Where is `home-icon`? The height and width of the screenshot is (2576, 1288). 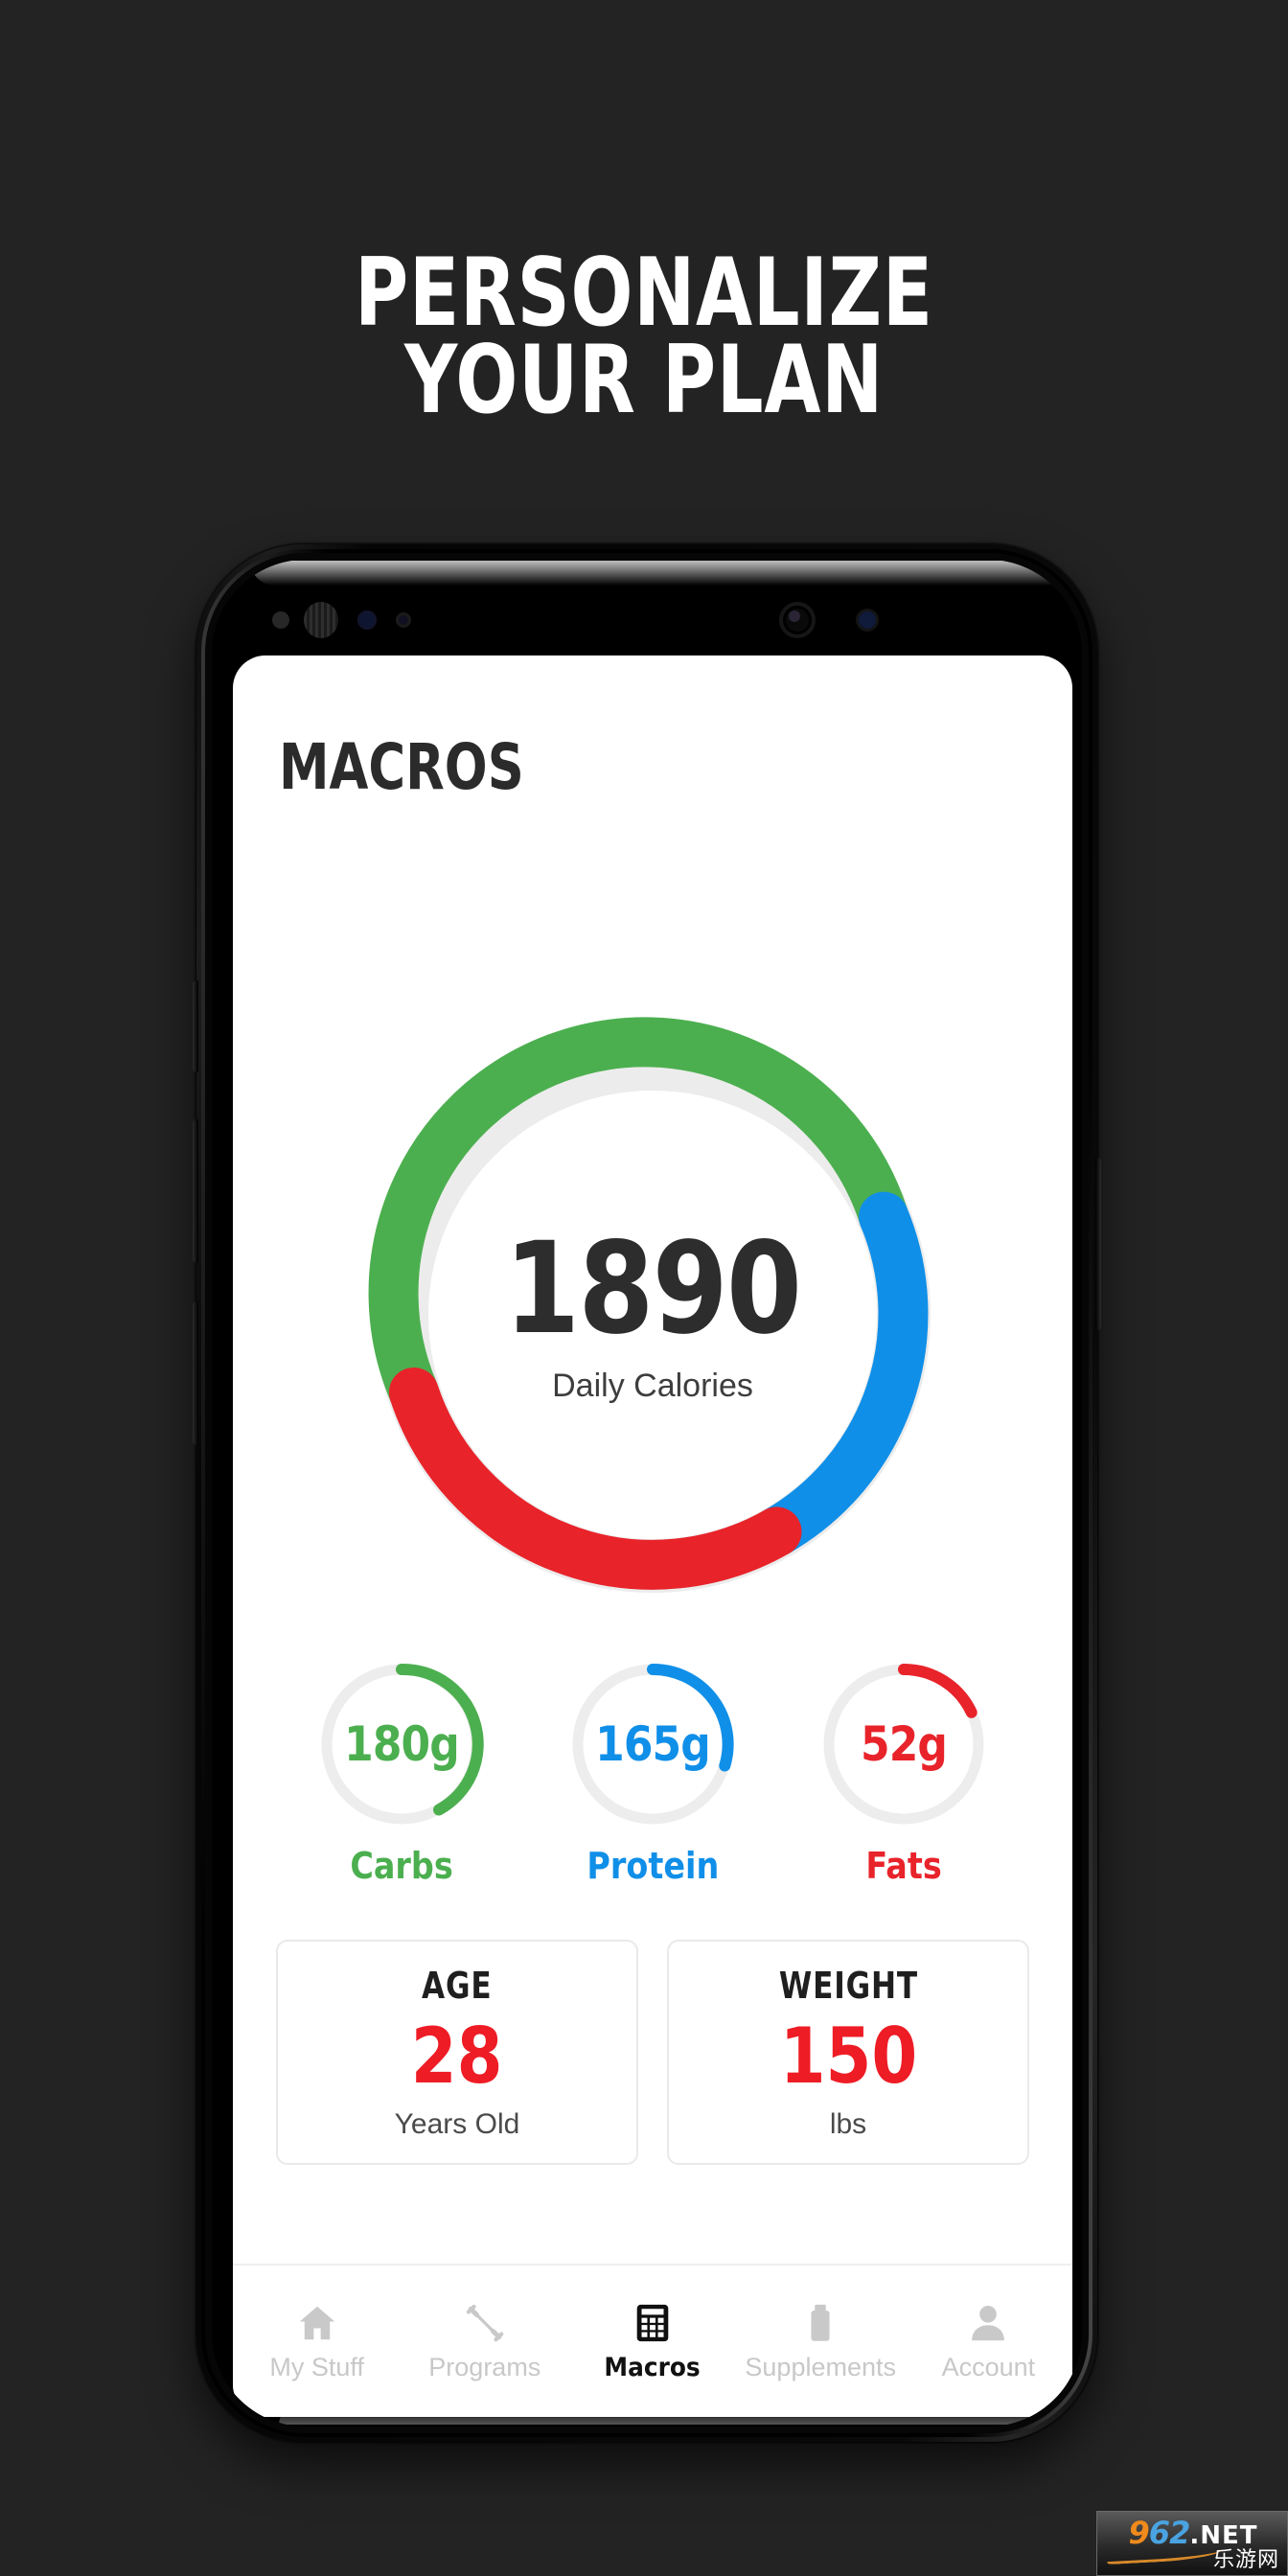
home-icon is located at coordinates (316, 2322).